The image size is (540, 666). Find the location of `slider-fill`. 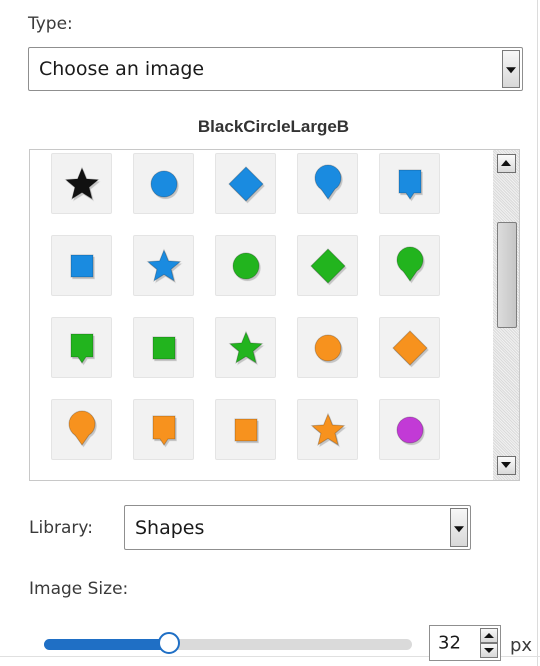

slider-fill is located at coordinates (106, 644).